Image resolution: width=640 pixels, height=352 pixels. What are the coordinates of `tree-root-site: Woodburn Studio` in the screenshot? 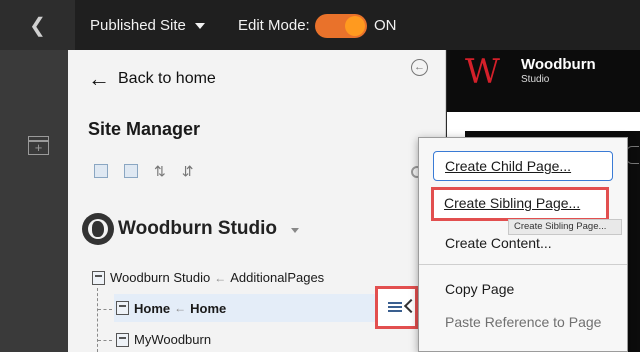 It's located at (160, 277).